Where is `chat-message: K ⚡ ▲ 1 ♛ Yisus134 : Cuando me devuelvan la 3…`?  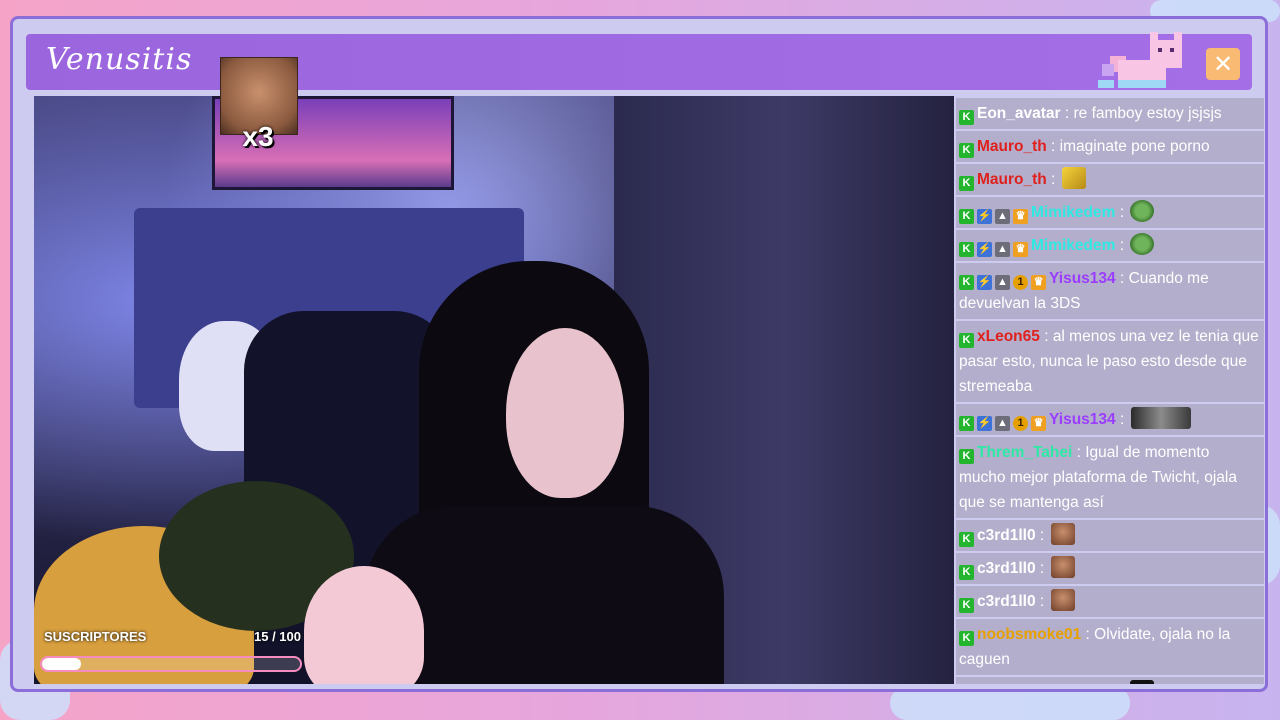
chat-message: K ⚡ ▲ 1 ♛ Yisus134 : Cuando me devuelvan la 3… is located at coordinates (1110, 291).